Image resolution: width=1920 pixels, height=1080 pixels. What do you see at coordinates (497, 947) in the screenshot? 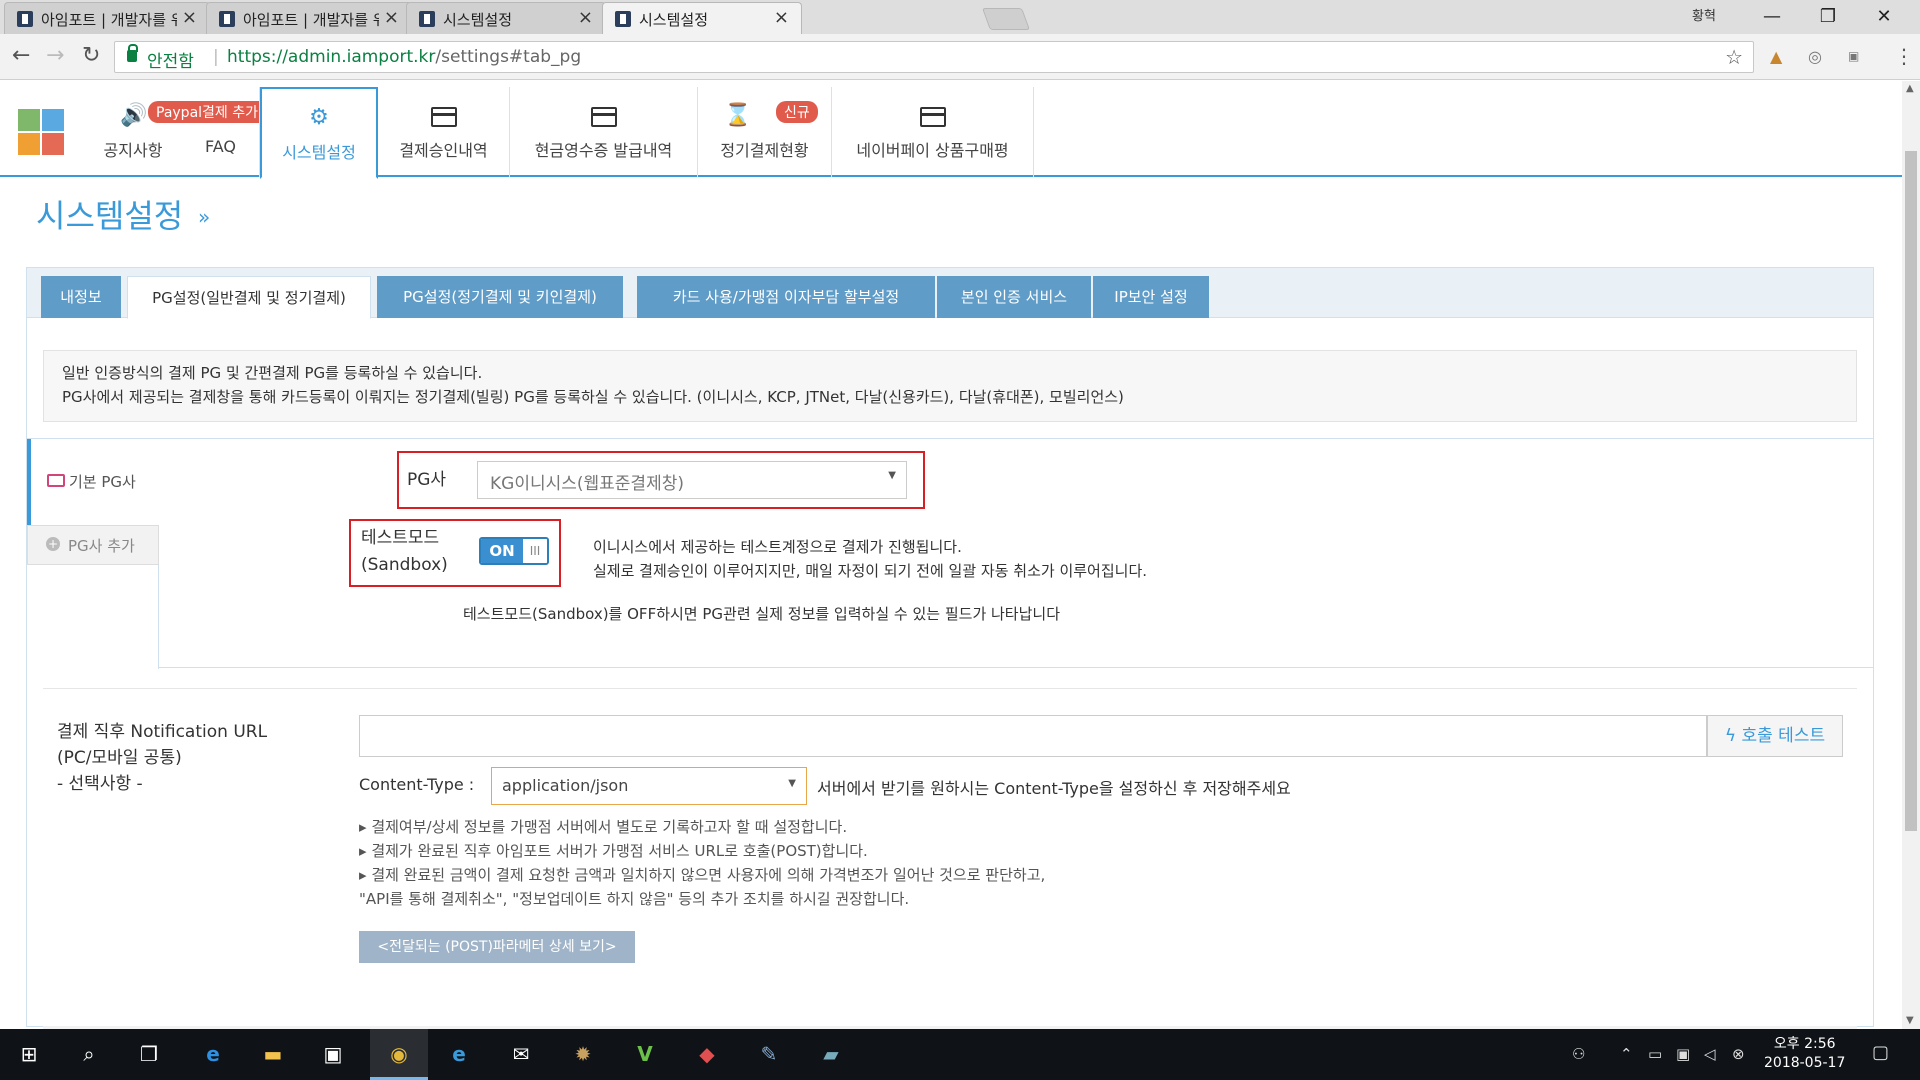
I see `post-params-button: <전달되는 (POST)파라메터 상세 보기>` at bounding box center [497, 947].